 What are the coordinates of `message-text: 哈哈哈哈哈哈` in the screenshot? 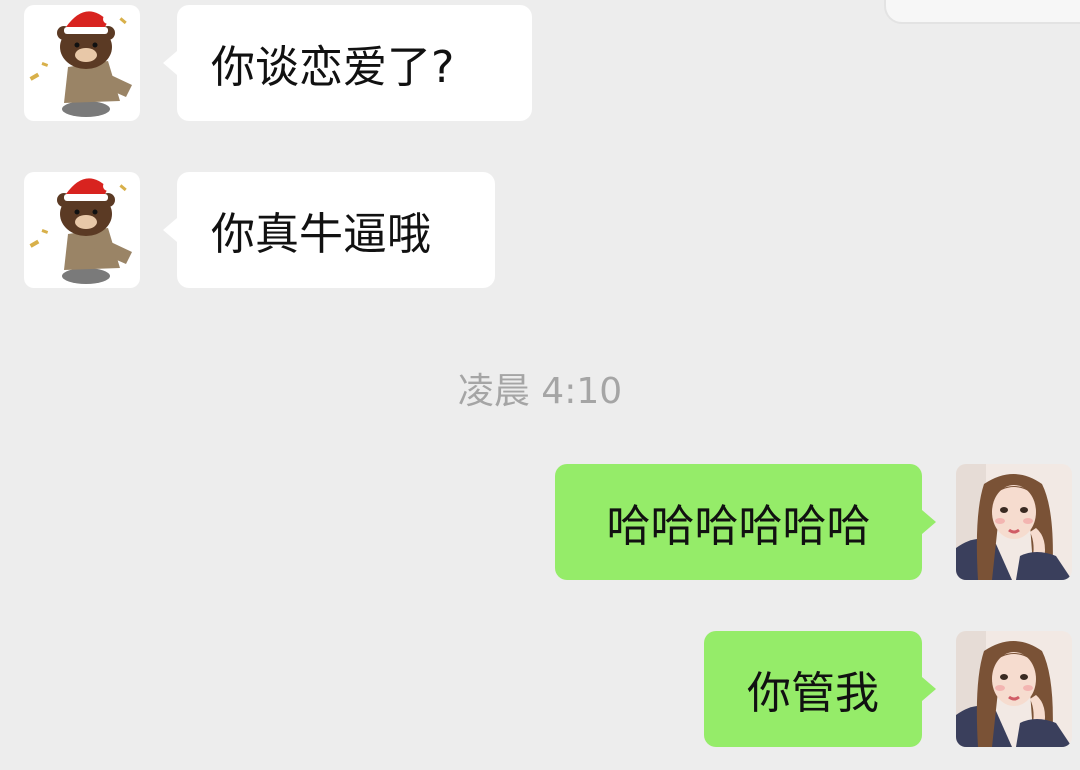 It's located at (738, 526).